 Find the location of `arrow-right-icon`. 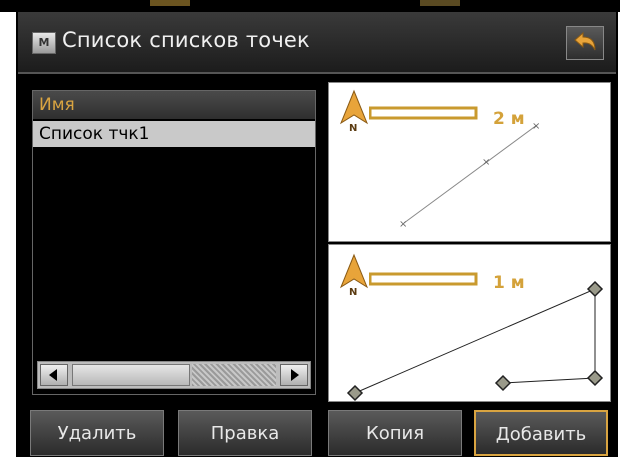

arrow-right-icon is located at coordinates (295, 375).